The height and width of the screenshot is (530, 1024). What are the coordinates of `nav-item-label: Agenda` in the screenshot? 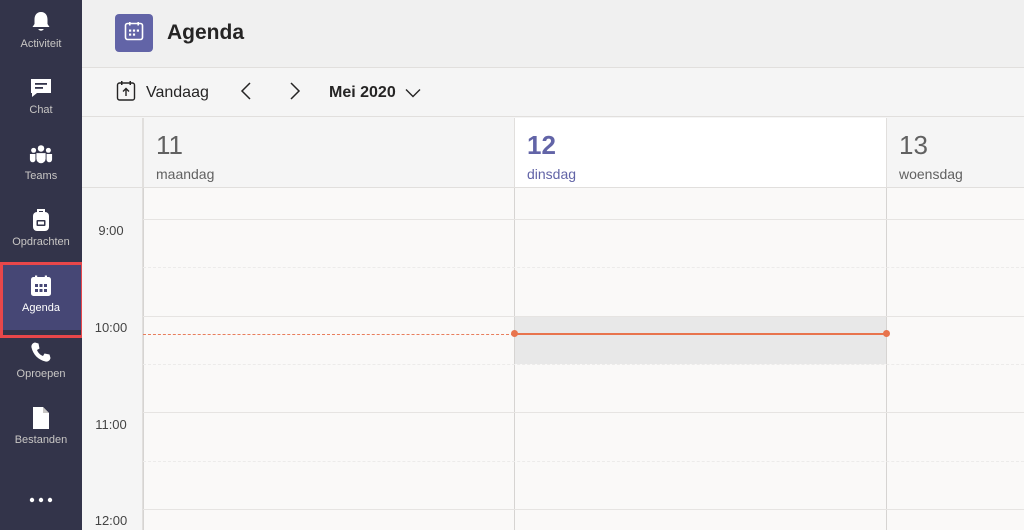 It's located at (41, 308).